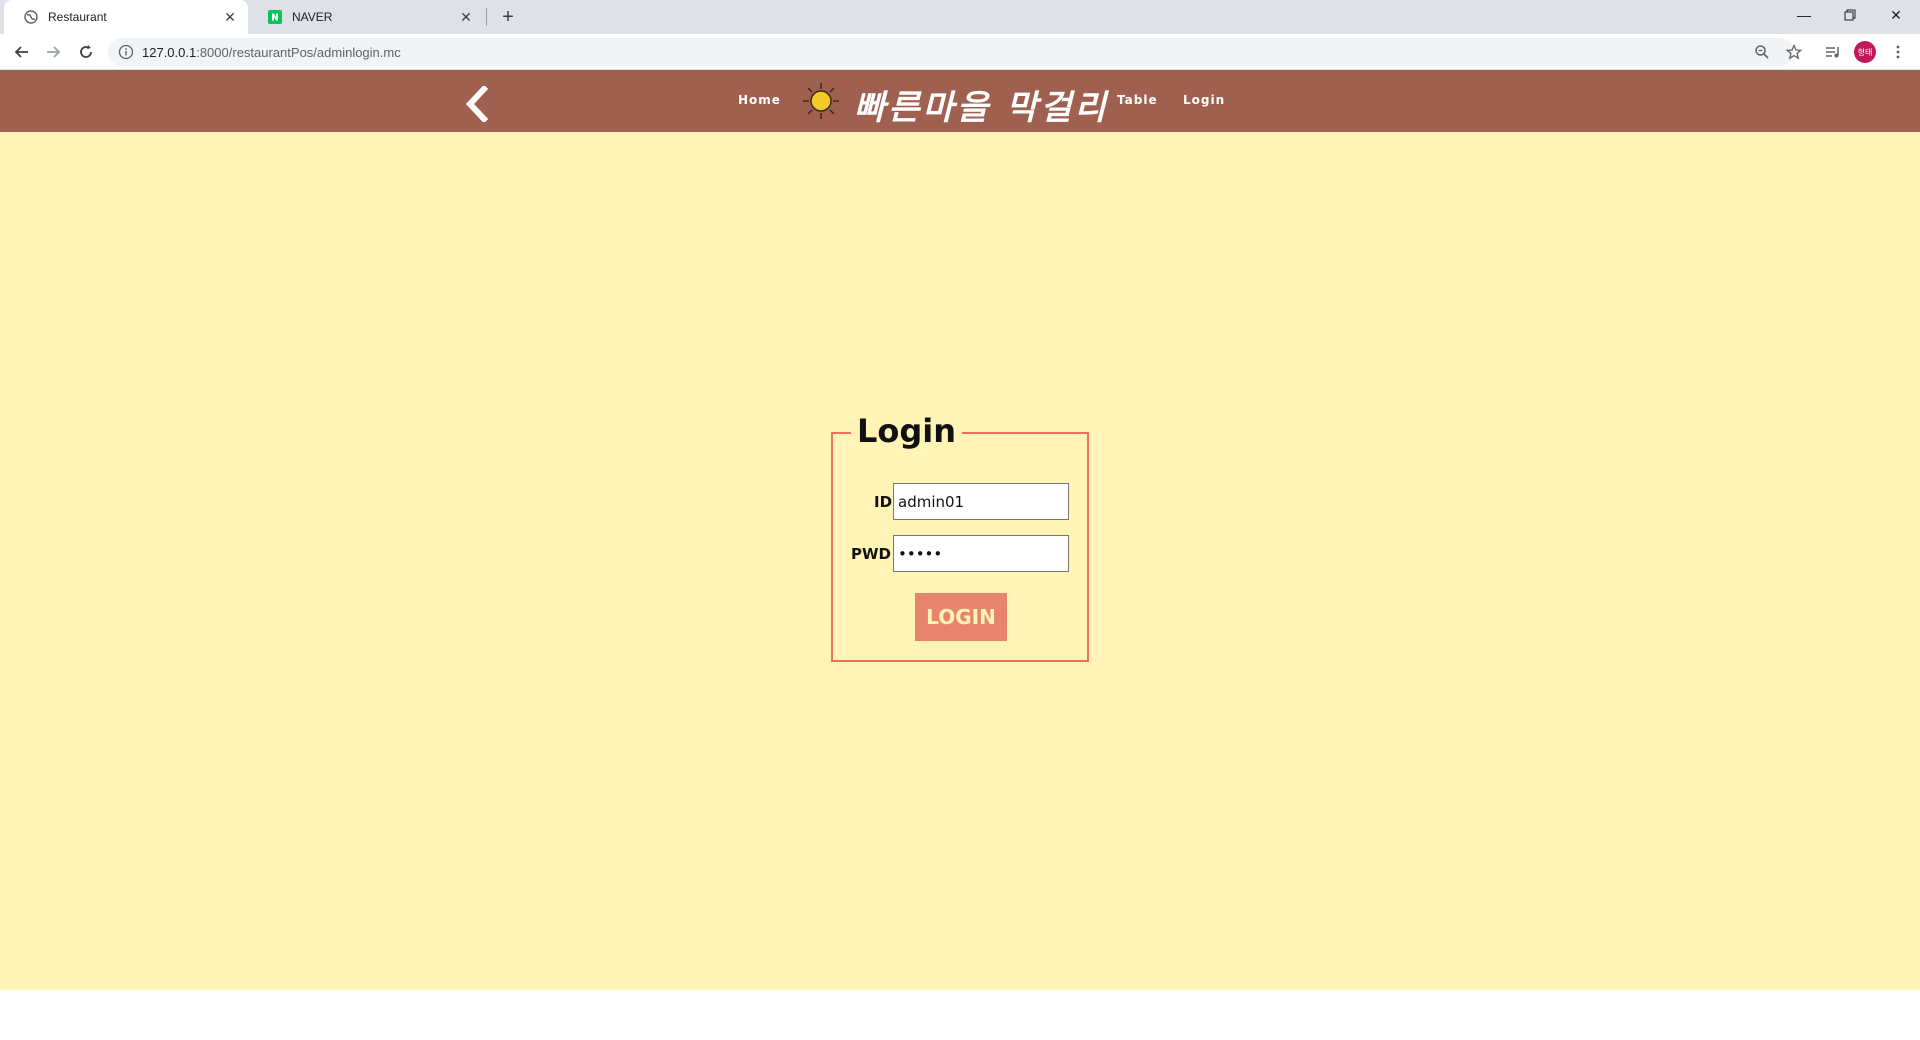 This screenshot has width=1920, height=1040. I want to click on pwd-label: PWD, so click(871, 554).